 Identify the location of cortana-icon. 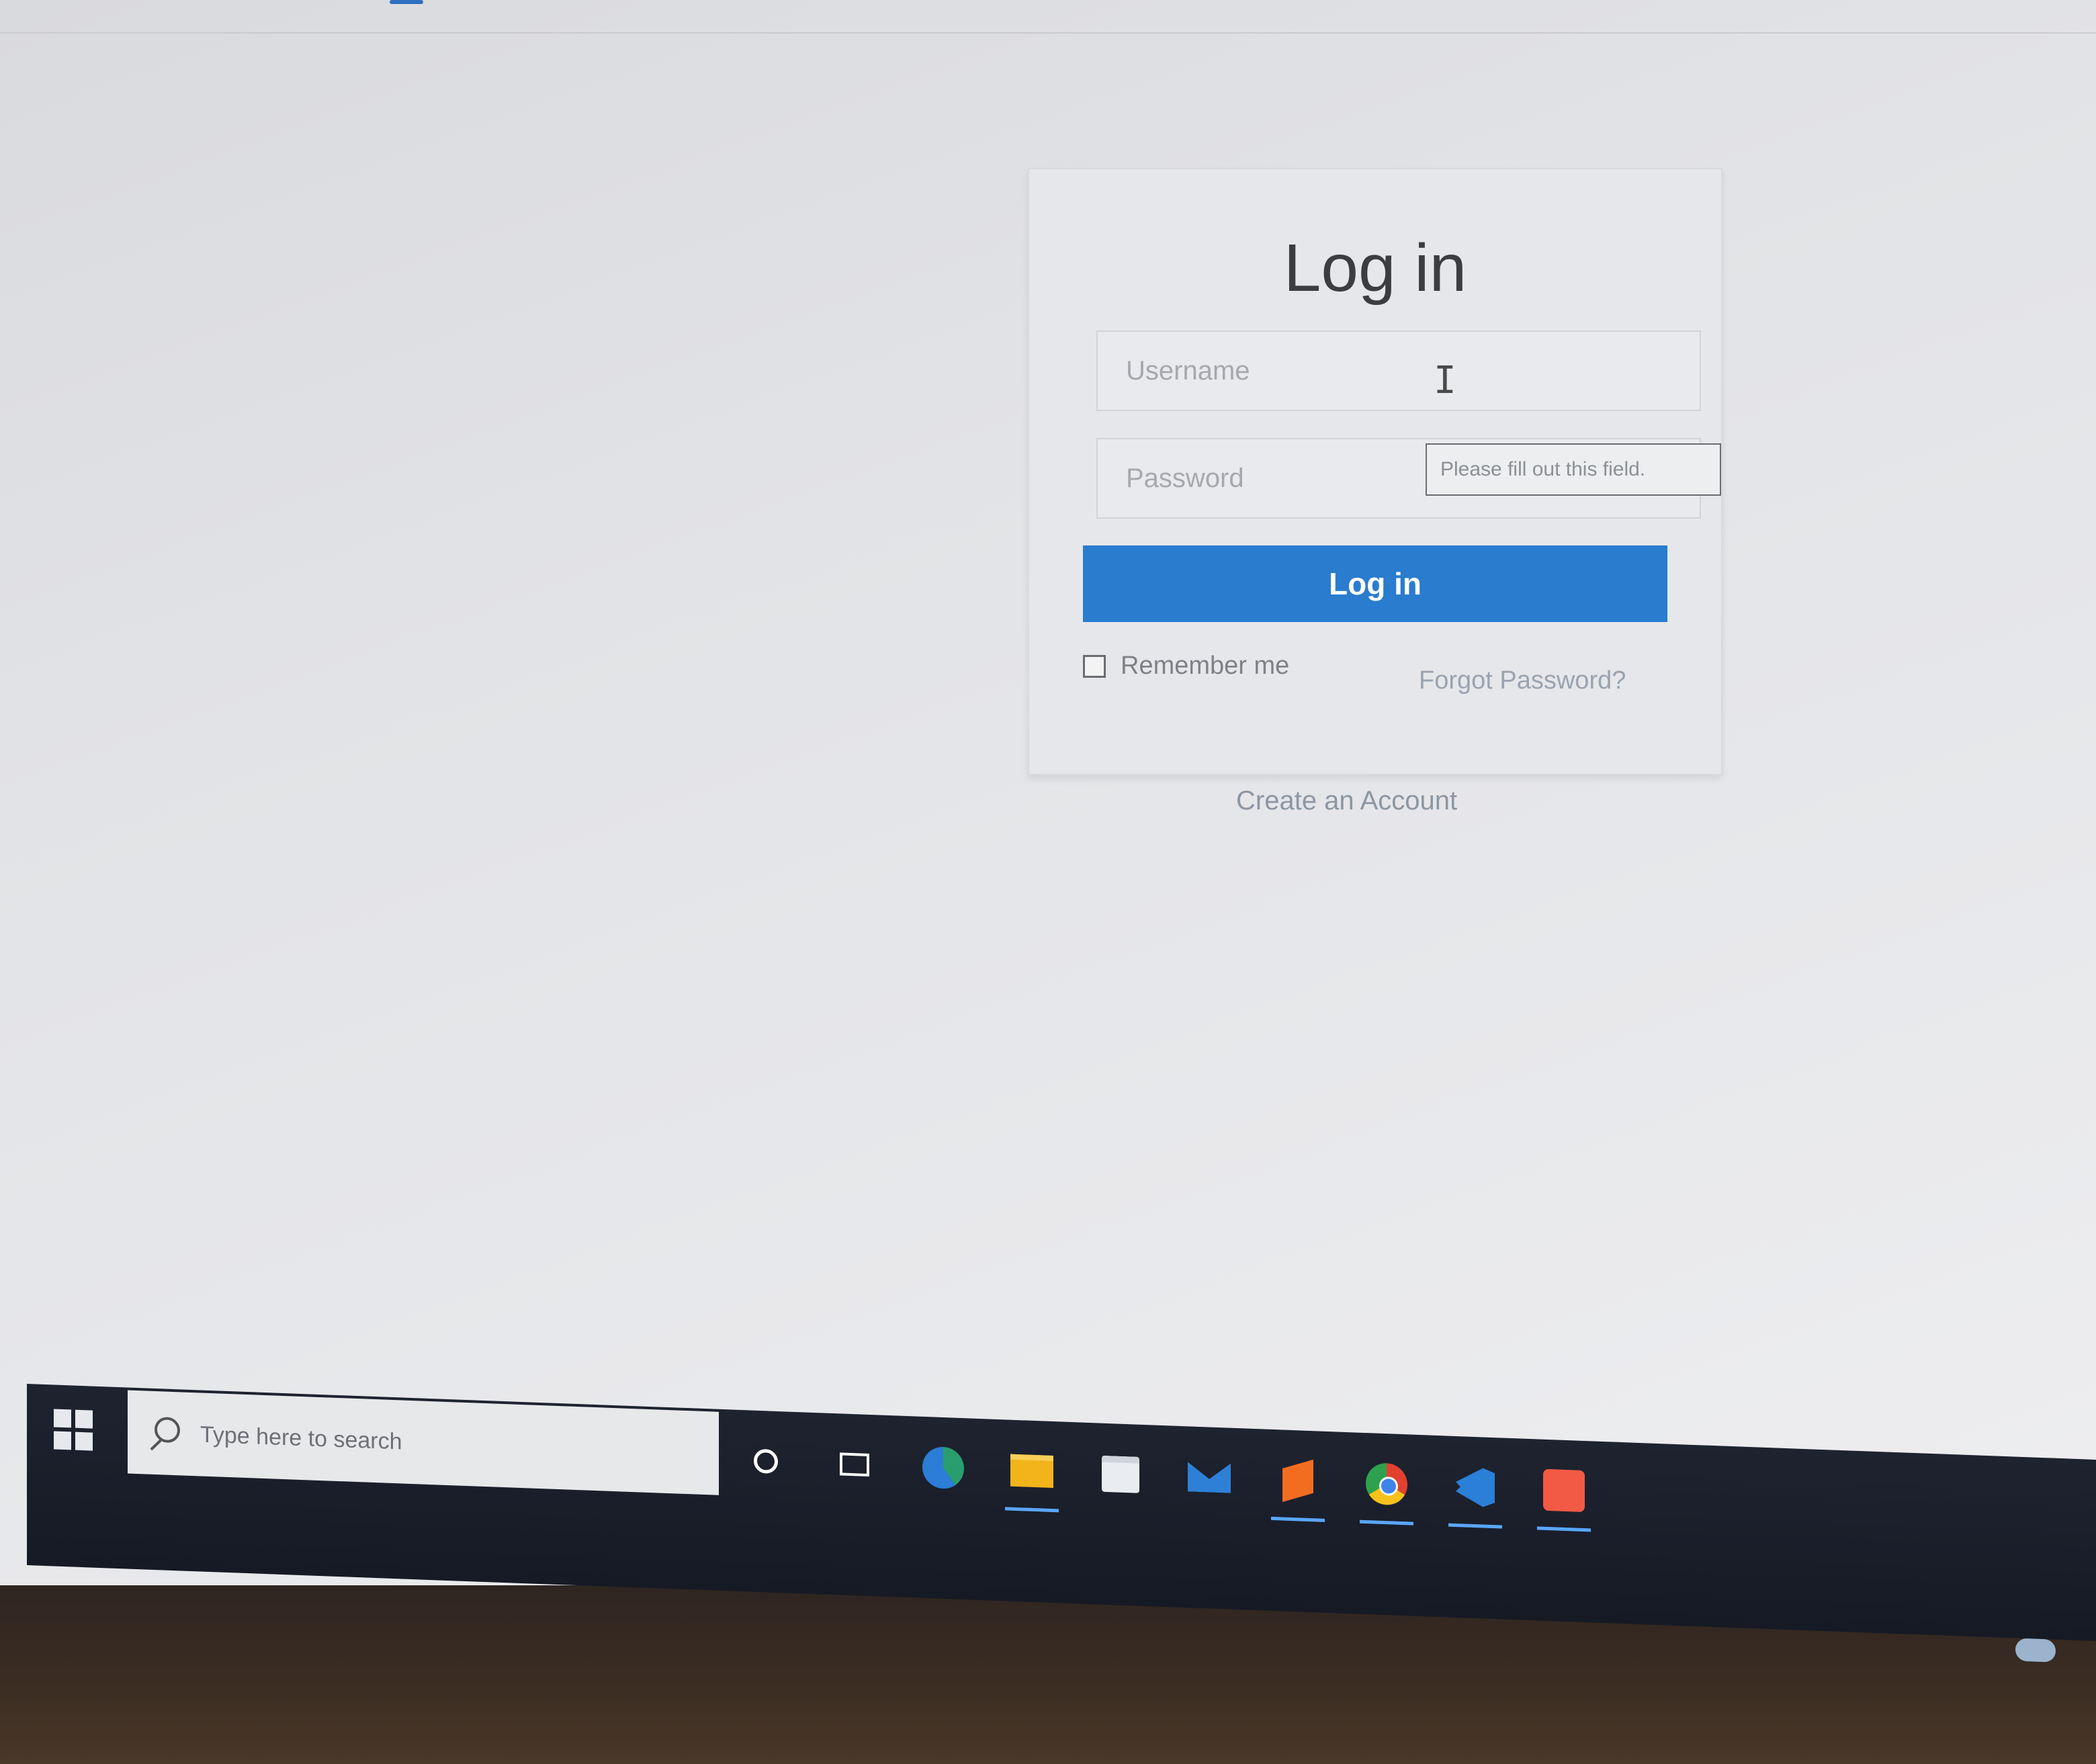
(766, 1461).